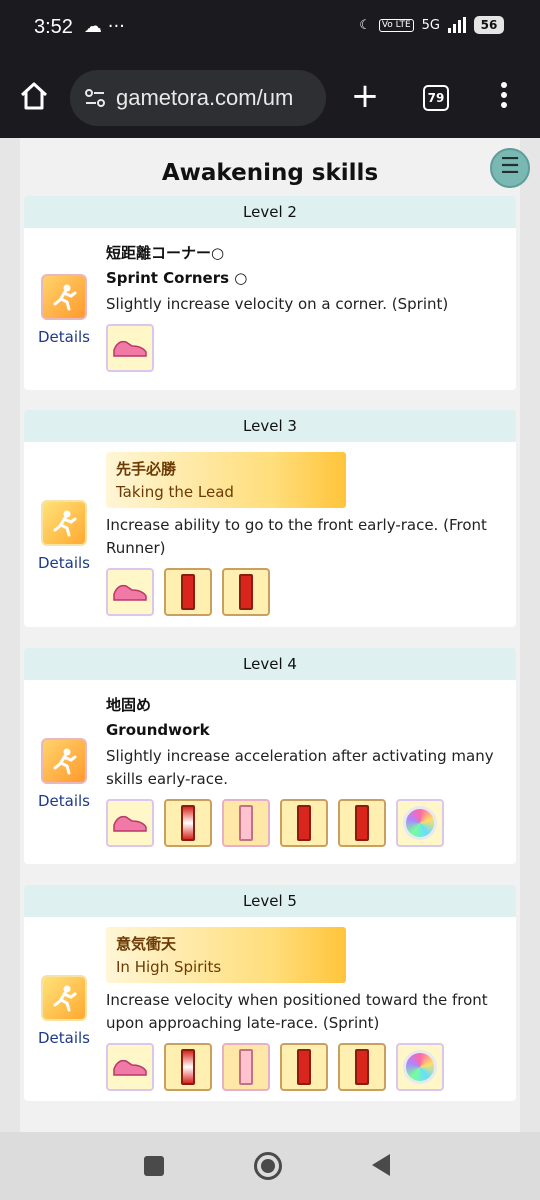 This screenshot has height=1200, width=540. I want to click on home-icon, so click(34, 96).